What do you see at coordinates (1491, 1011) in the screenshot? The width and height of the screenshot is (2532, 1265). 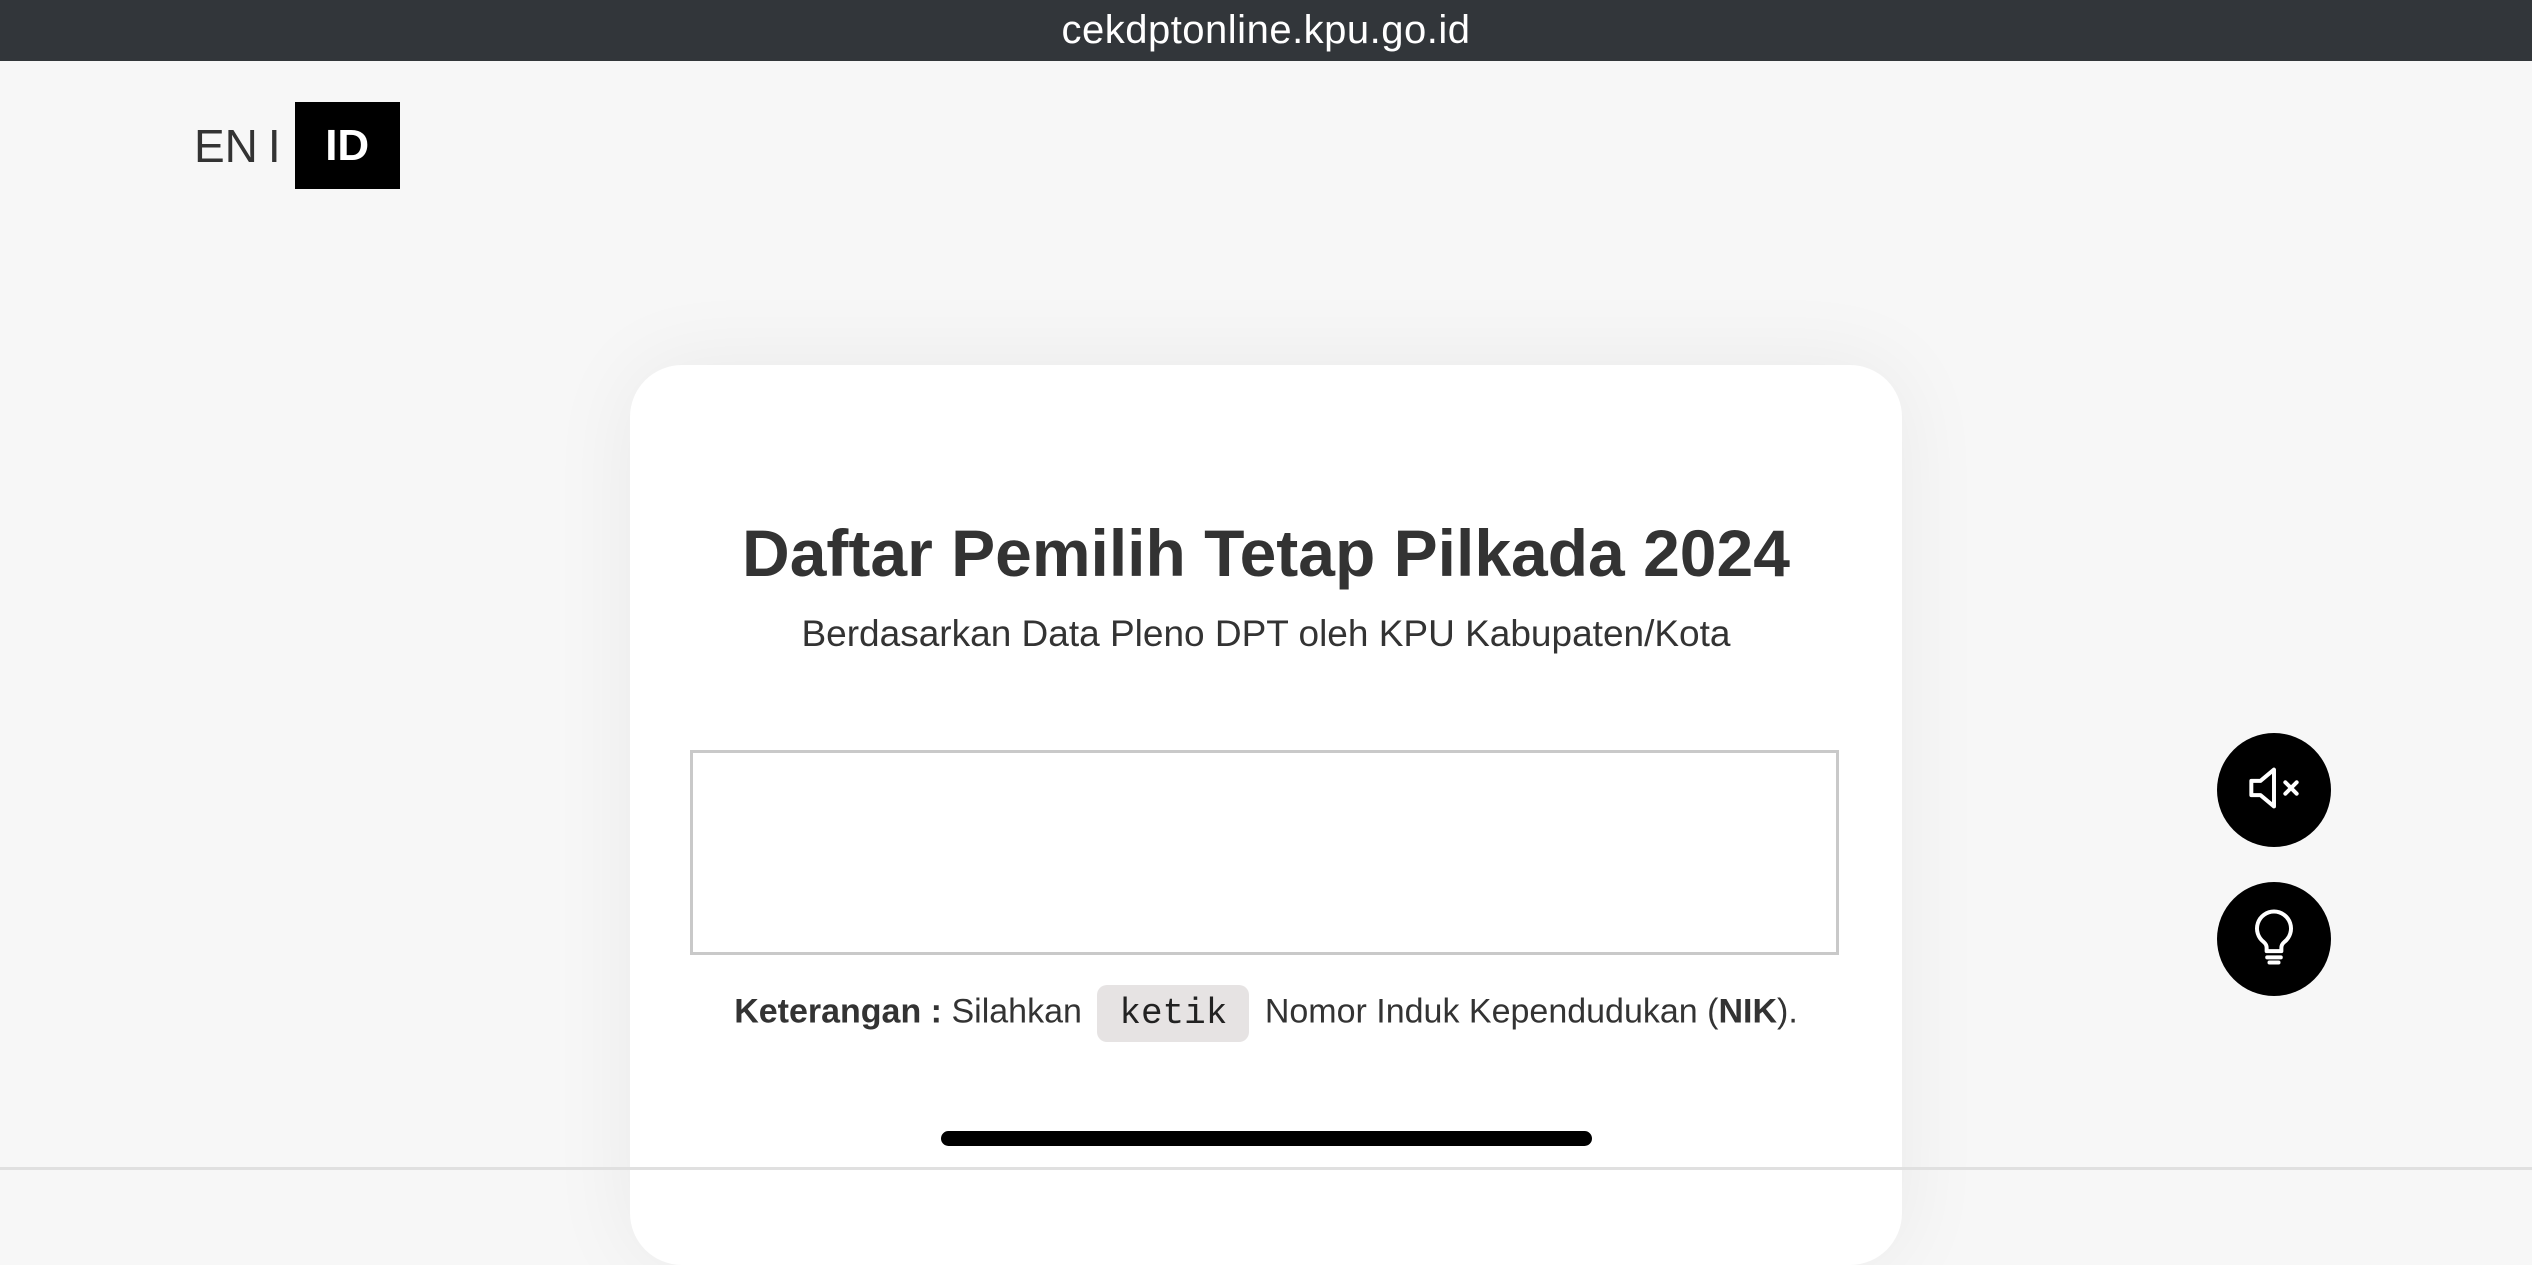 I see `note-text-after: Nomor Induk Kependudukan (` at bounding box center [1491, 1011].